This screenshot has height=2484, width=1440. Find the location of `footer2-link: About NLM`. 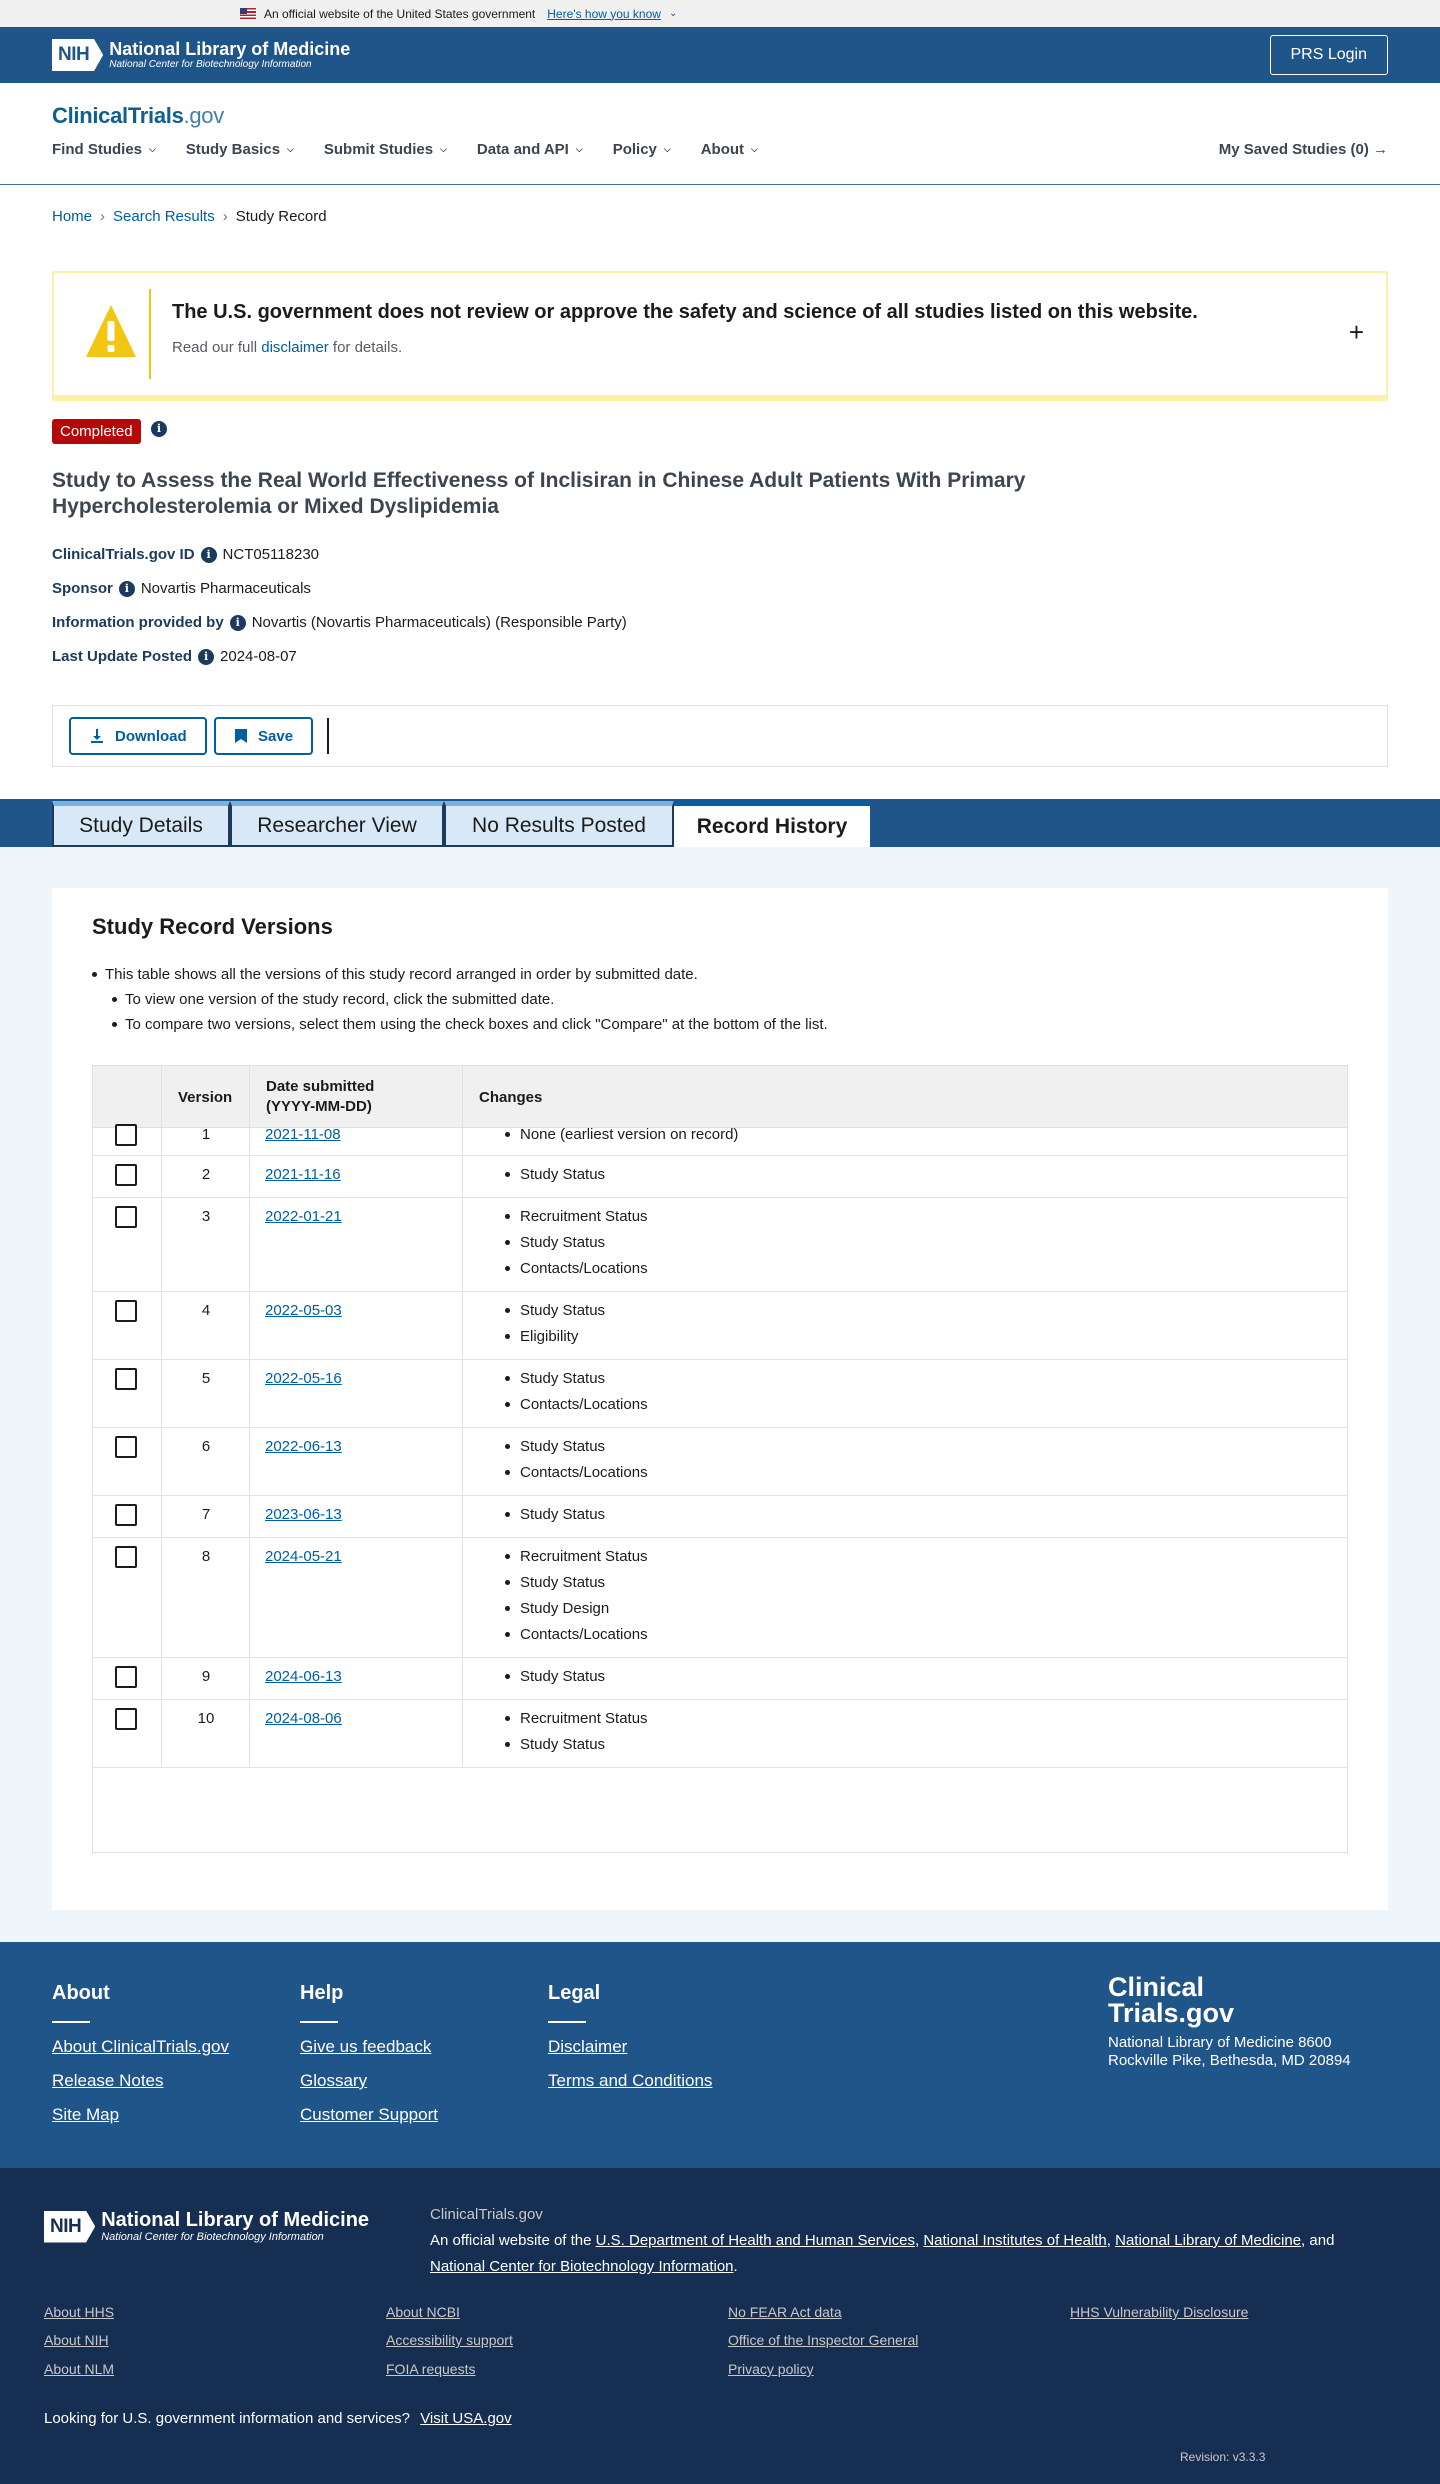

footer2-link: About NLM is located at coordinates (79, 2369).